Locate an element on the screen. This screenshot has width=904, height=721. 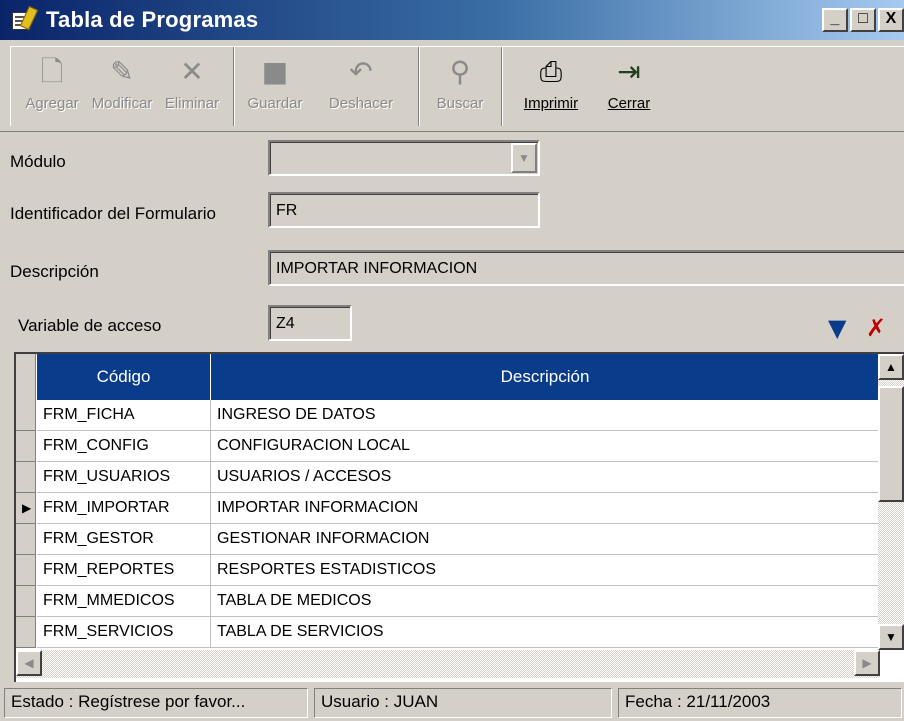
app-icon is located at coordinates (24, 19).